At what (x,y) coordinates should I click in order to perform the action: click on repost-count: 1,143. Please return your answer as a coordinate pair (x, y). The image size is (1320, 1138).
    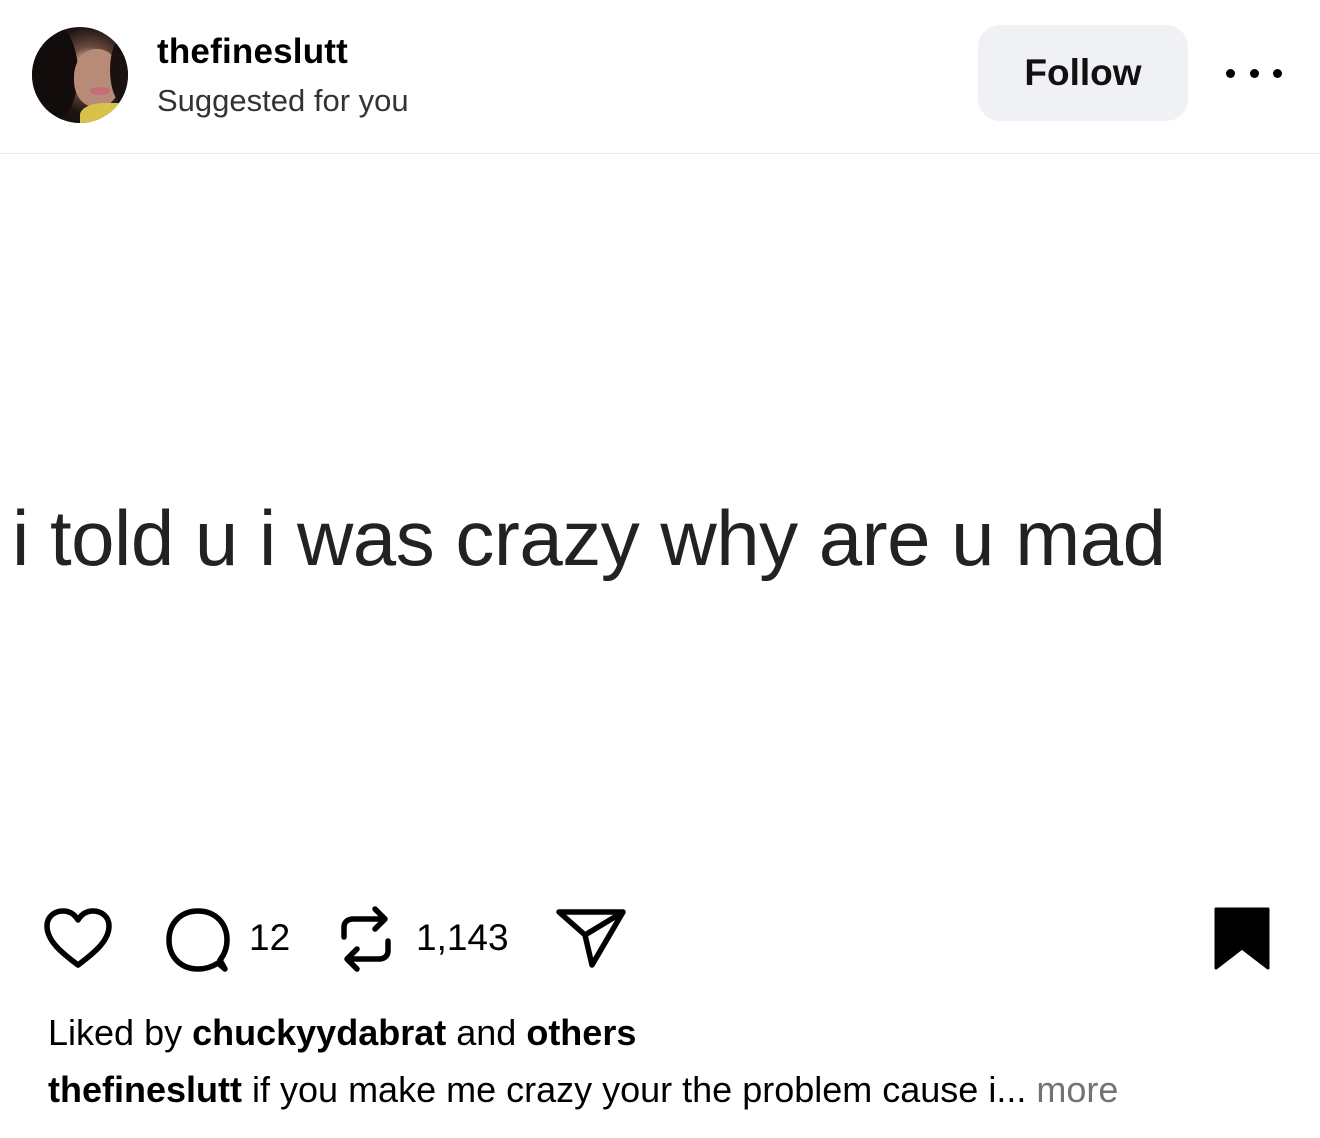
    Looking at the image, I should click on (462, 937).